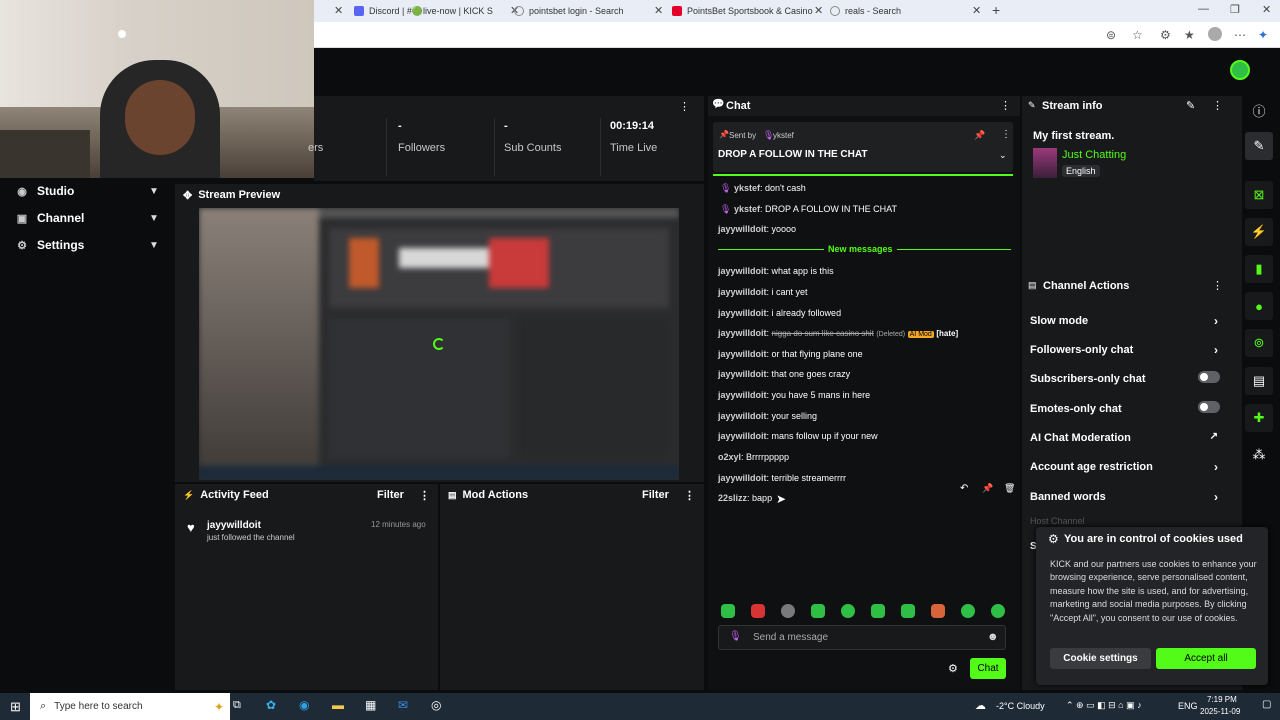 The width and height of the screenshot is (1280, 720). What do you see at coordinates (1130, 378) in the screenshot?
I see `action-subscribers-only: Subscribers-only chat` at bounding box center [1130, 378].